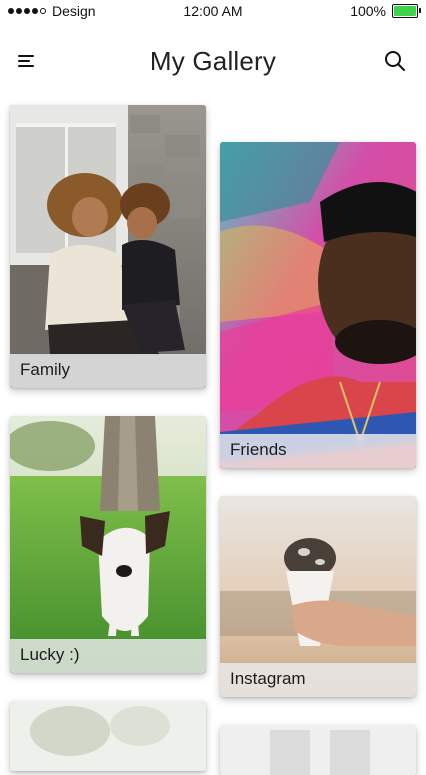 The width and height of the screenshot is (426, 775). Describe the element at coordinates (318, 451) in the screenshot. I see `album-label: Friends` at that location.